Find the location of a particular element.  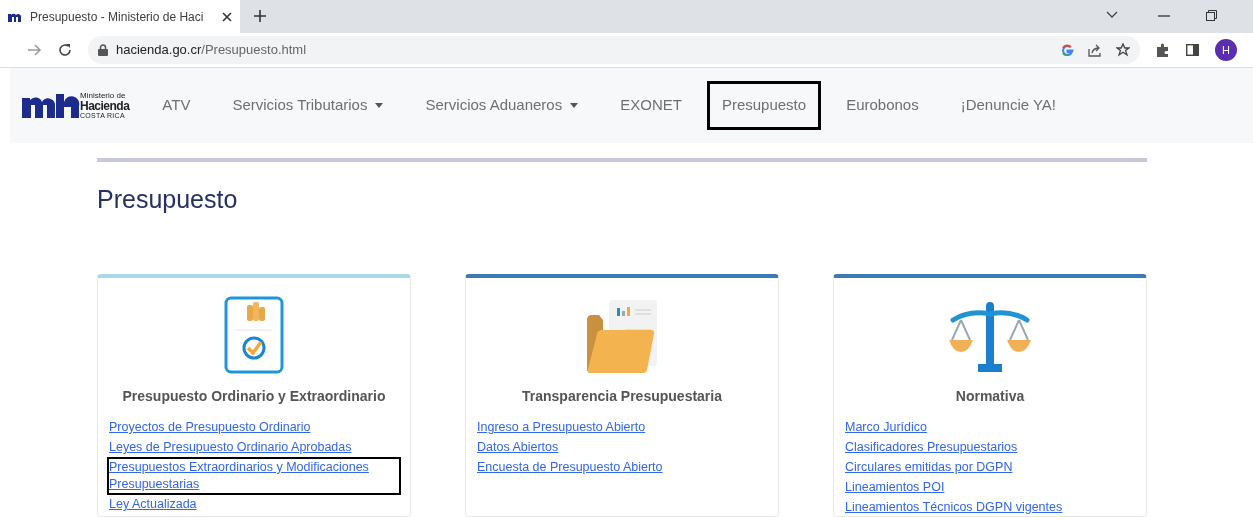

card-title: Presupuesto Ordinario y Extraordinario is located at coordinates (254, 396).